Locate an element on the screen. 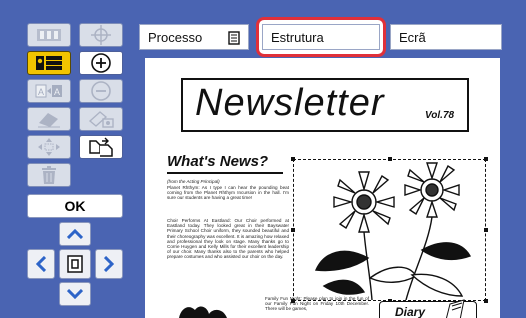  down-arrow-icon is located at coordinates (75, 294).